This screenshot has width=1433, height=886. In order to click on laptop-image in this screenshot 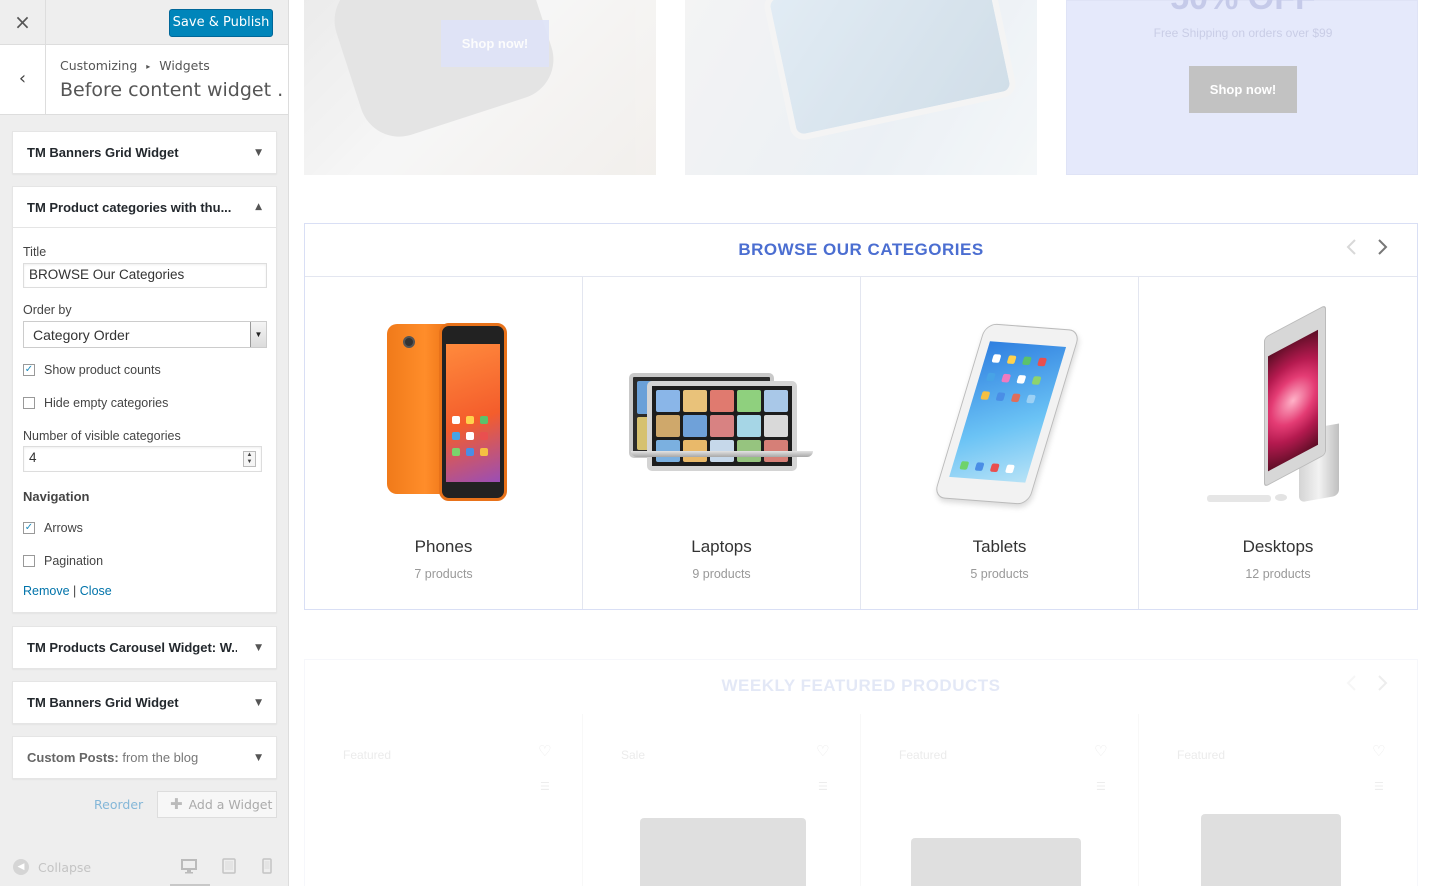, I will do `click(722, 397)`.